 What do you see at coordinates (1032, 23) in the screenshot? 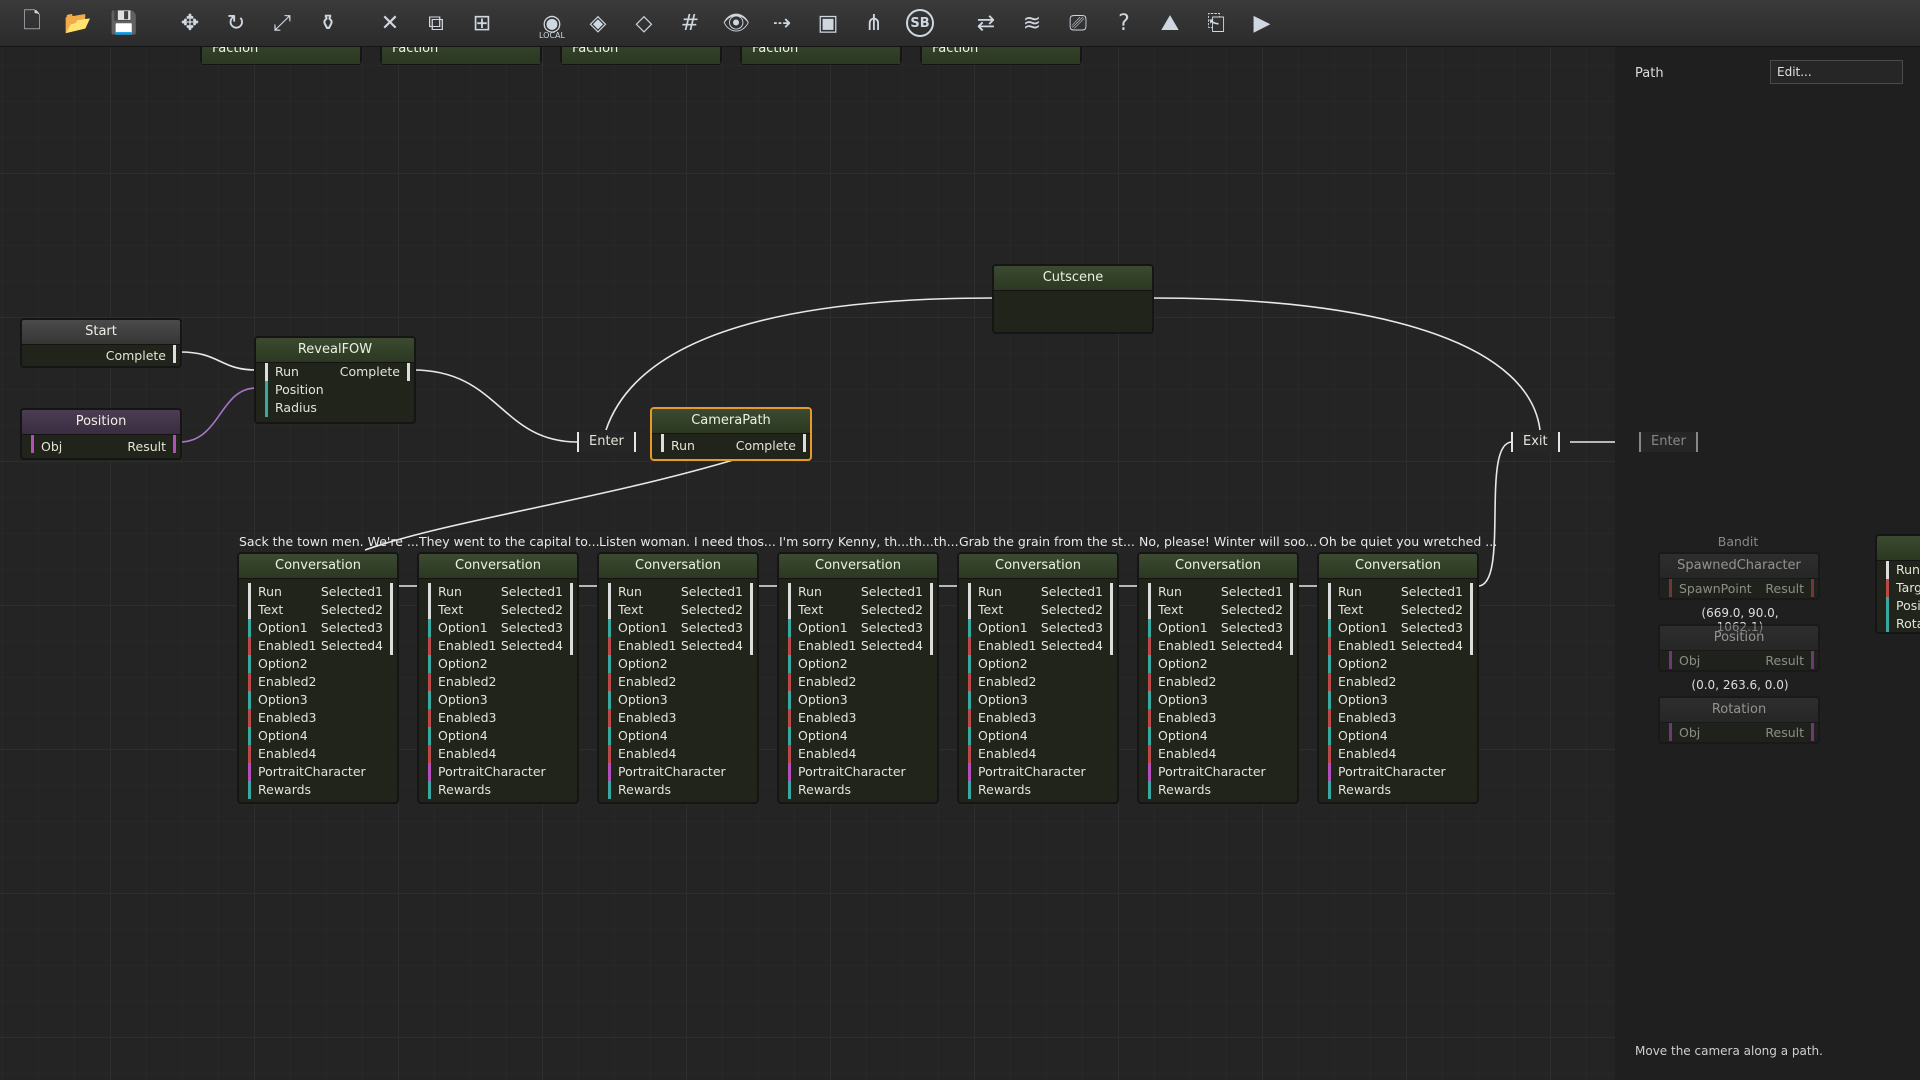
I see `layers-icon: ≋` at bounding box center [1032, 23].